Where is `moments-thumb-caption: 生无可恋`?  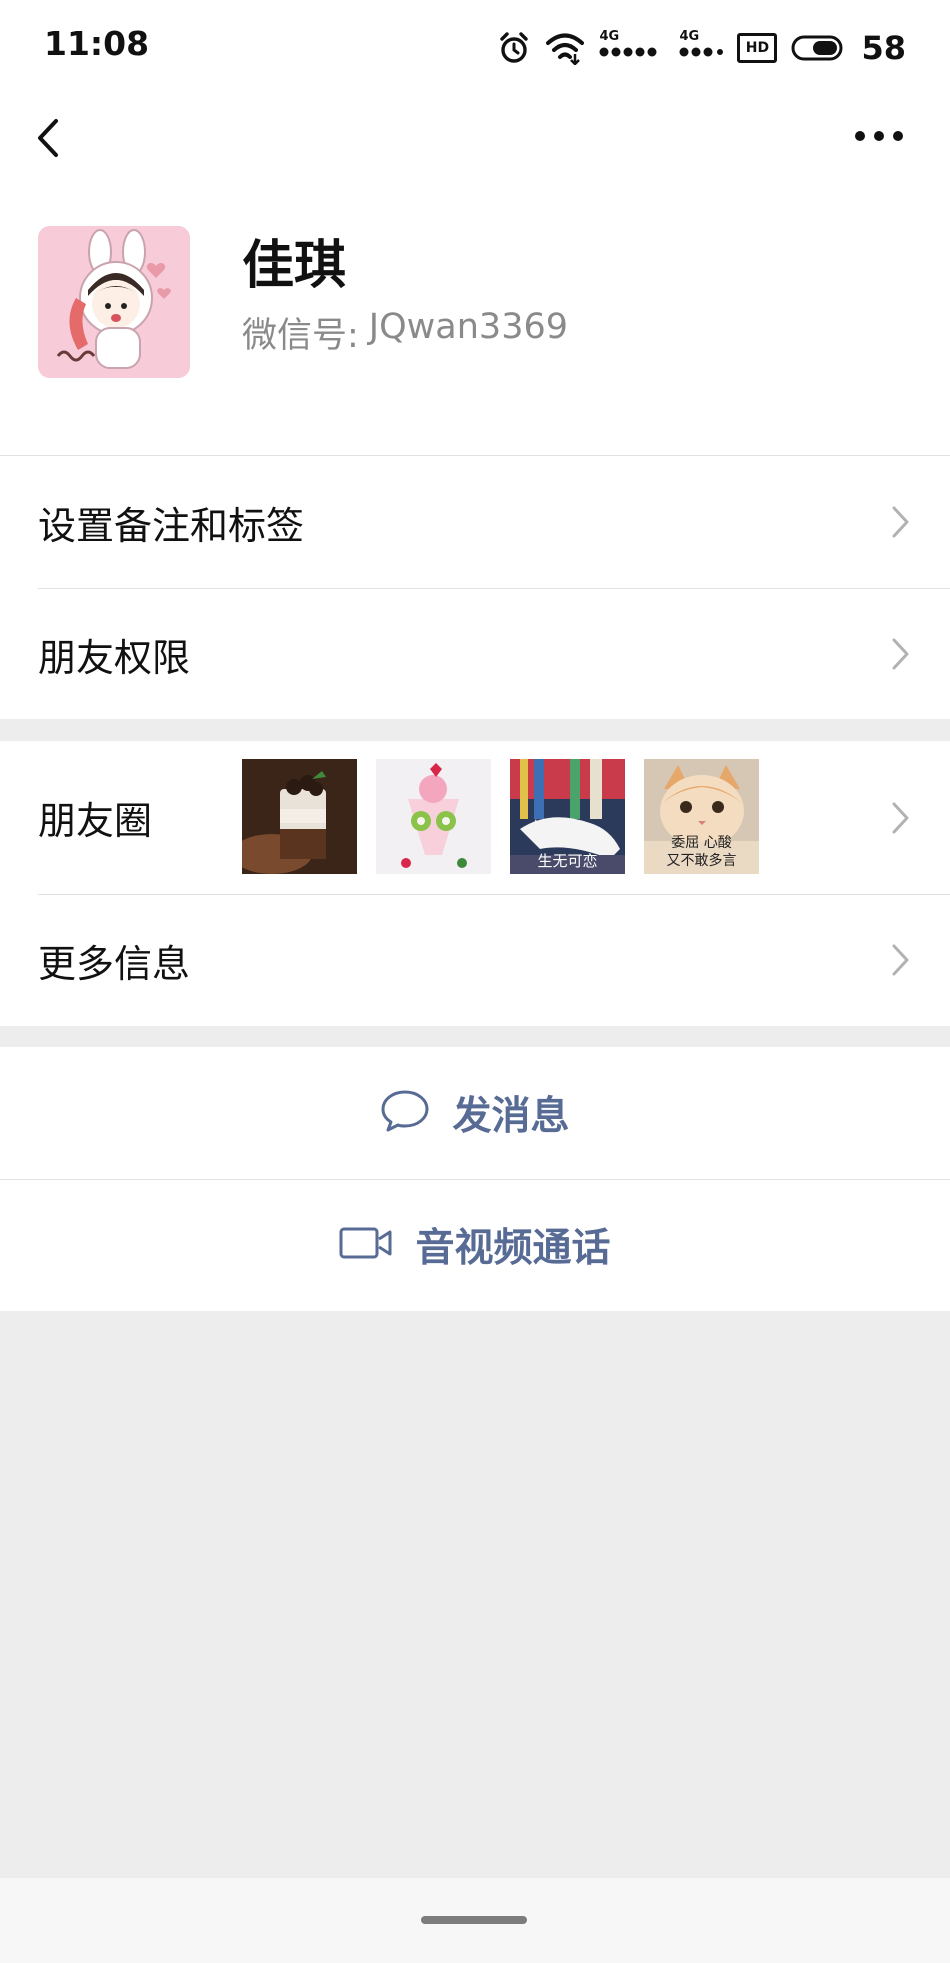 moments-thumb-caption: 生无可恋 is located at coordinates (567, 861).